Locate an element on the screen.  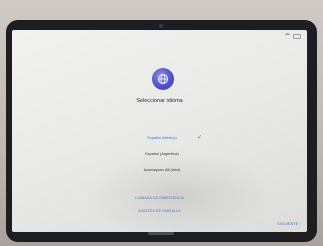
globe-icon is located at coordinates (163, 79).